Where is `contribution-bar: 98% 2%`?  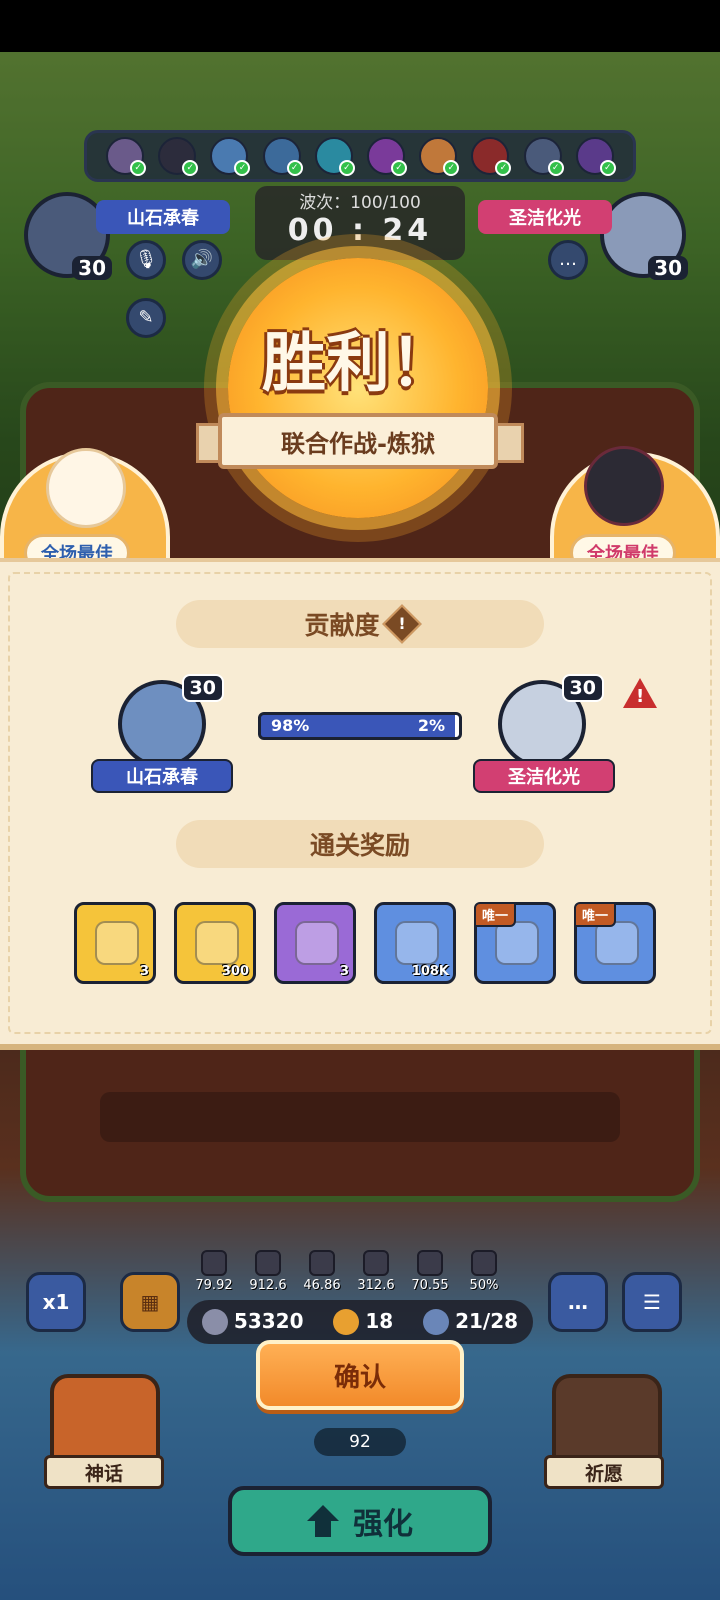 contribution-bar: 98% 2% is located at coordinates (360, 726).